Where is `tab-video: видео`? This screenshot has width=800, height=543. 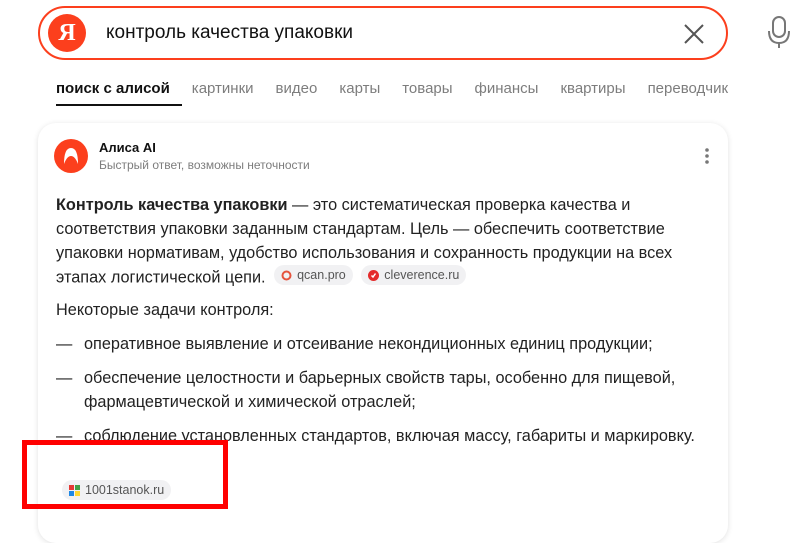
tab-video: видео is located at coordinates (297, 88).